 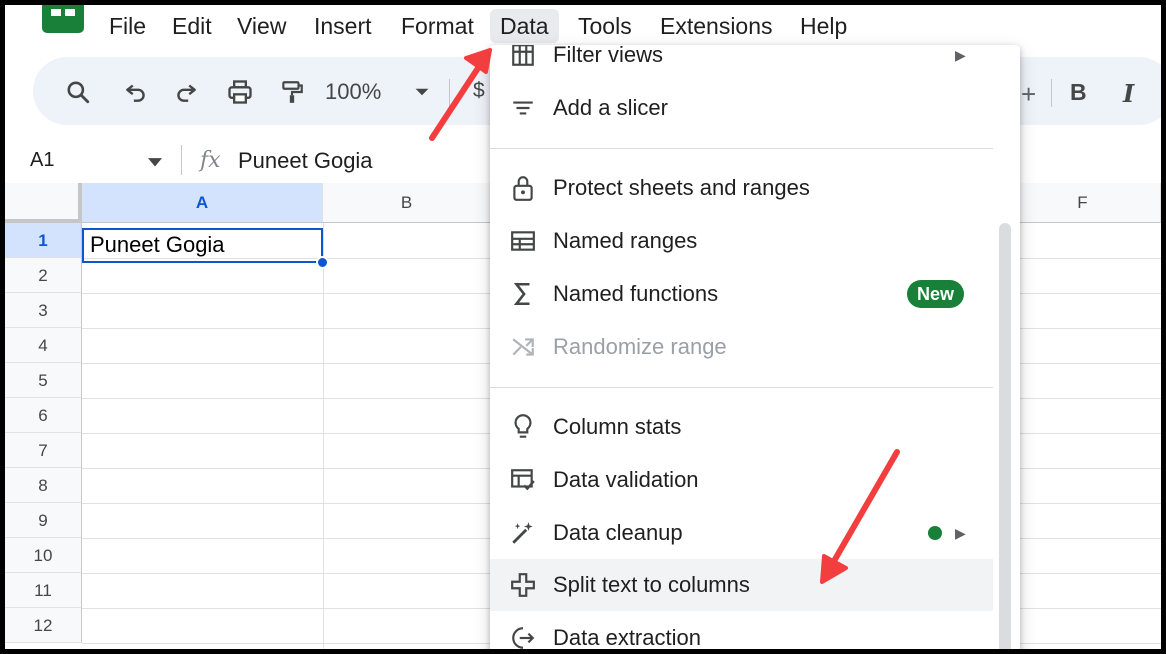 I want to click on select-all-corner, so click(x=43, y=203).